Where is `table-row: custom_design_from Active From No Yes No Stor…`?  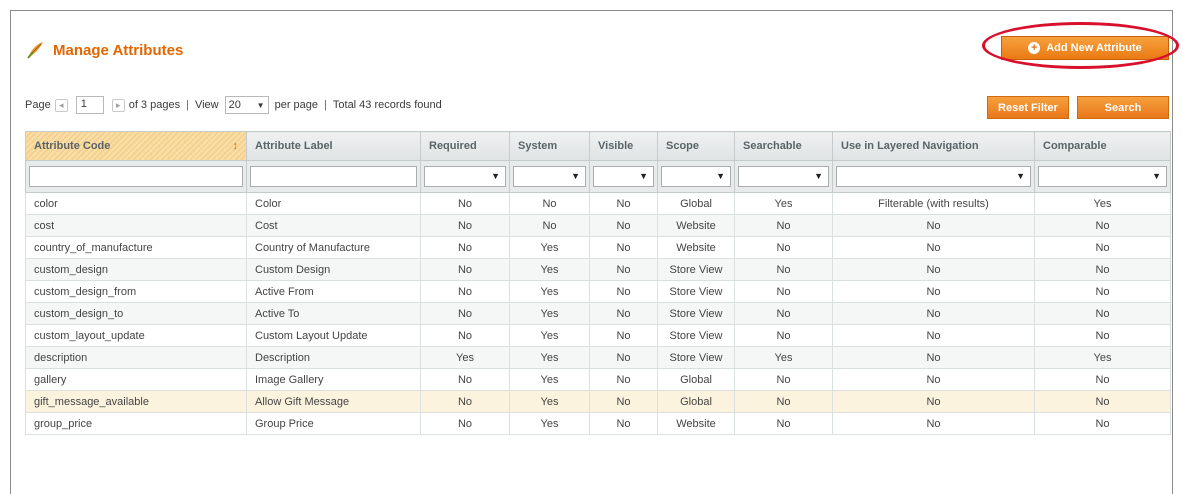
table-row: custom_design_from Active From No Yes No Stor… is located at coordinates (598, 291).